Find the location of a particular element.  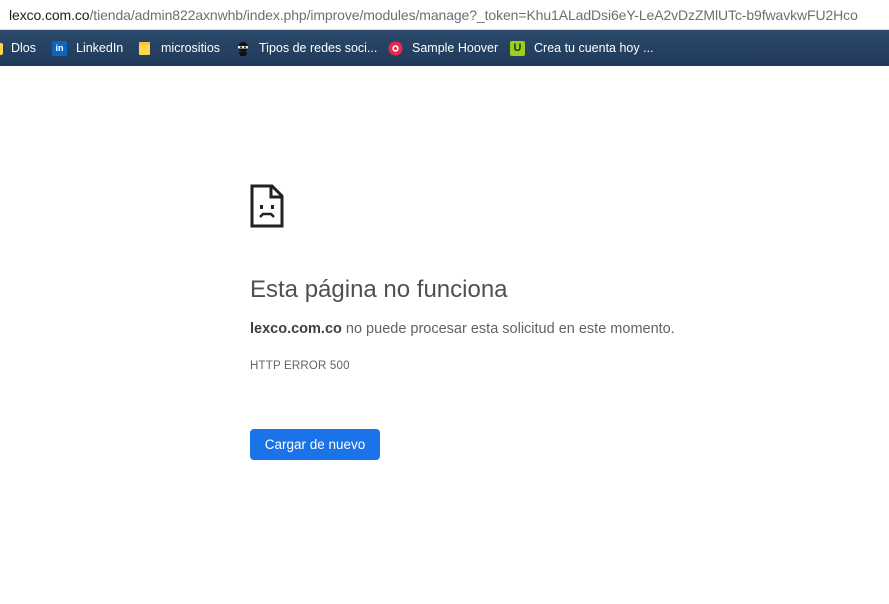

hoover-icon is located at coordinates (395, 48).